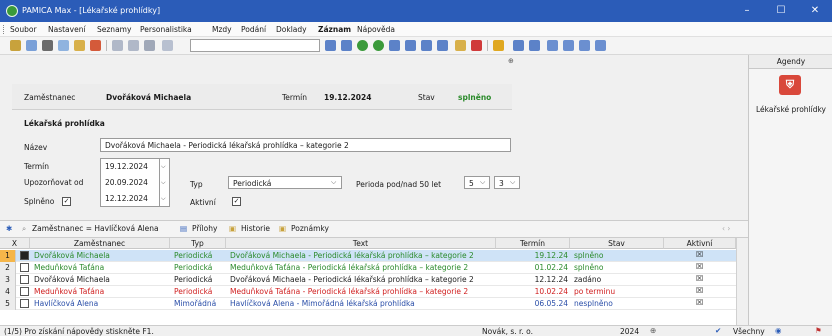  Describe the element at coordinates (149, 45) in the screenshot. I see `report-icon` at that location.